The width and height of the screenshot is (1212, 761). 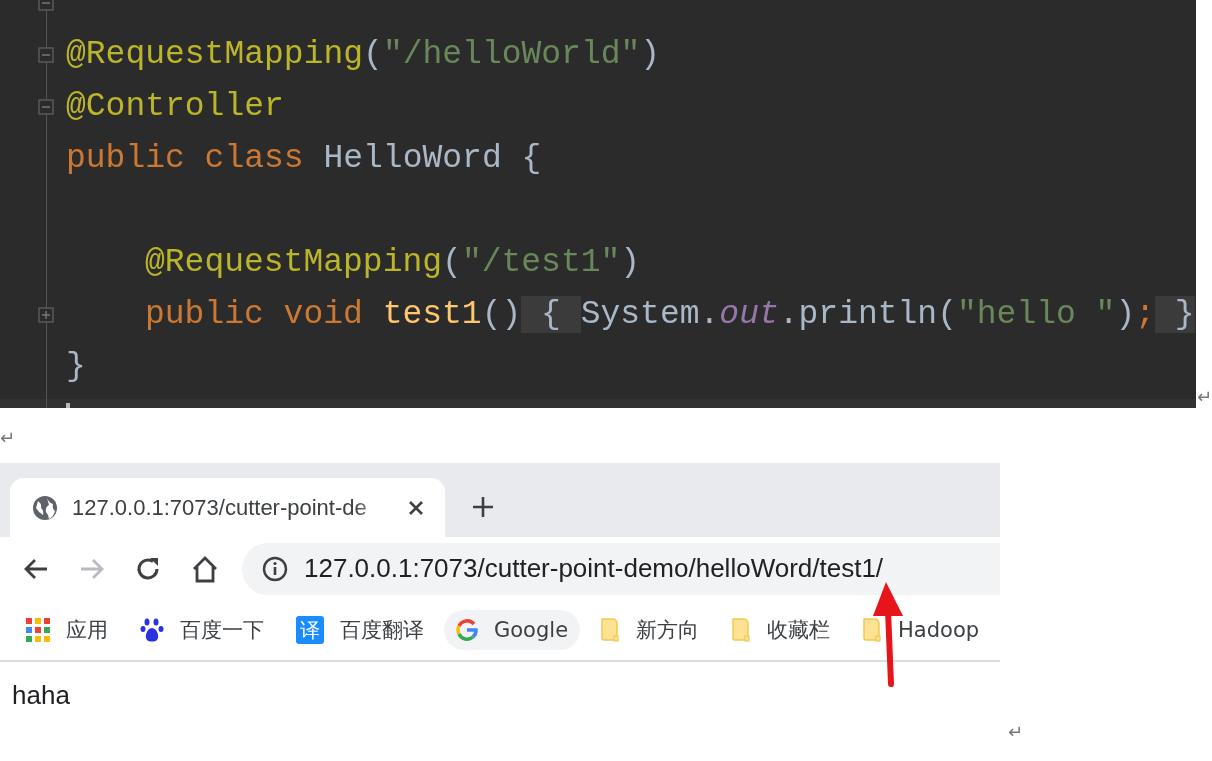 I want to click on bookmark-item: 新方向, so click(x=650, y=630).